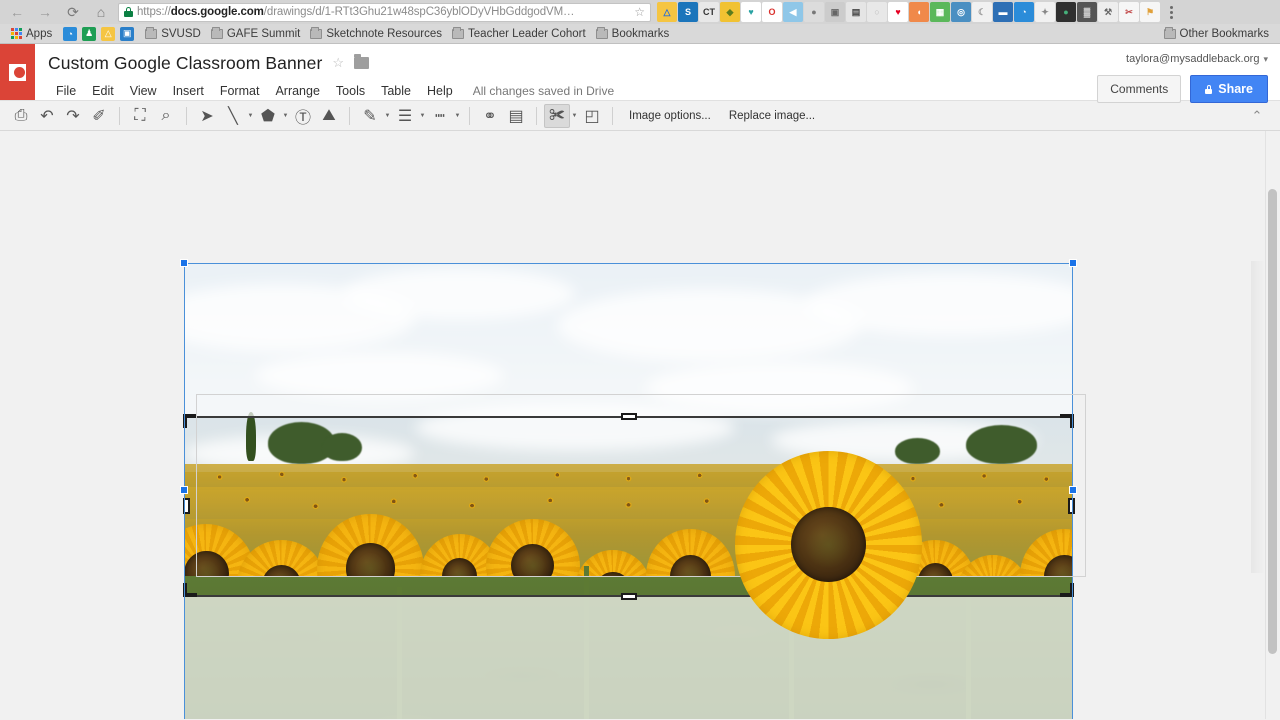 This screenshot has height=720, width=1280. What do you see at coordinates (982, 12) in the screenshot?
I see `extension-moon: ☾` at bounding box center [982, 12].